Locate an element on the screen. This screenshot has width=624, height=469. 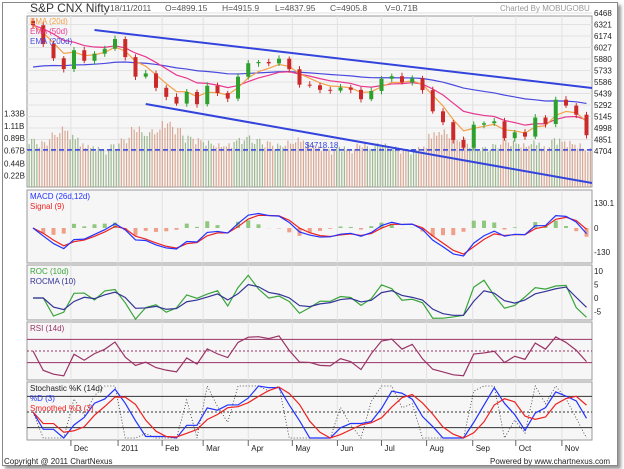
price-tick-label: 5439 is located at coordinates (603, 94).